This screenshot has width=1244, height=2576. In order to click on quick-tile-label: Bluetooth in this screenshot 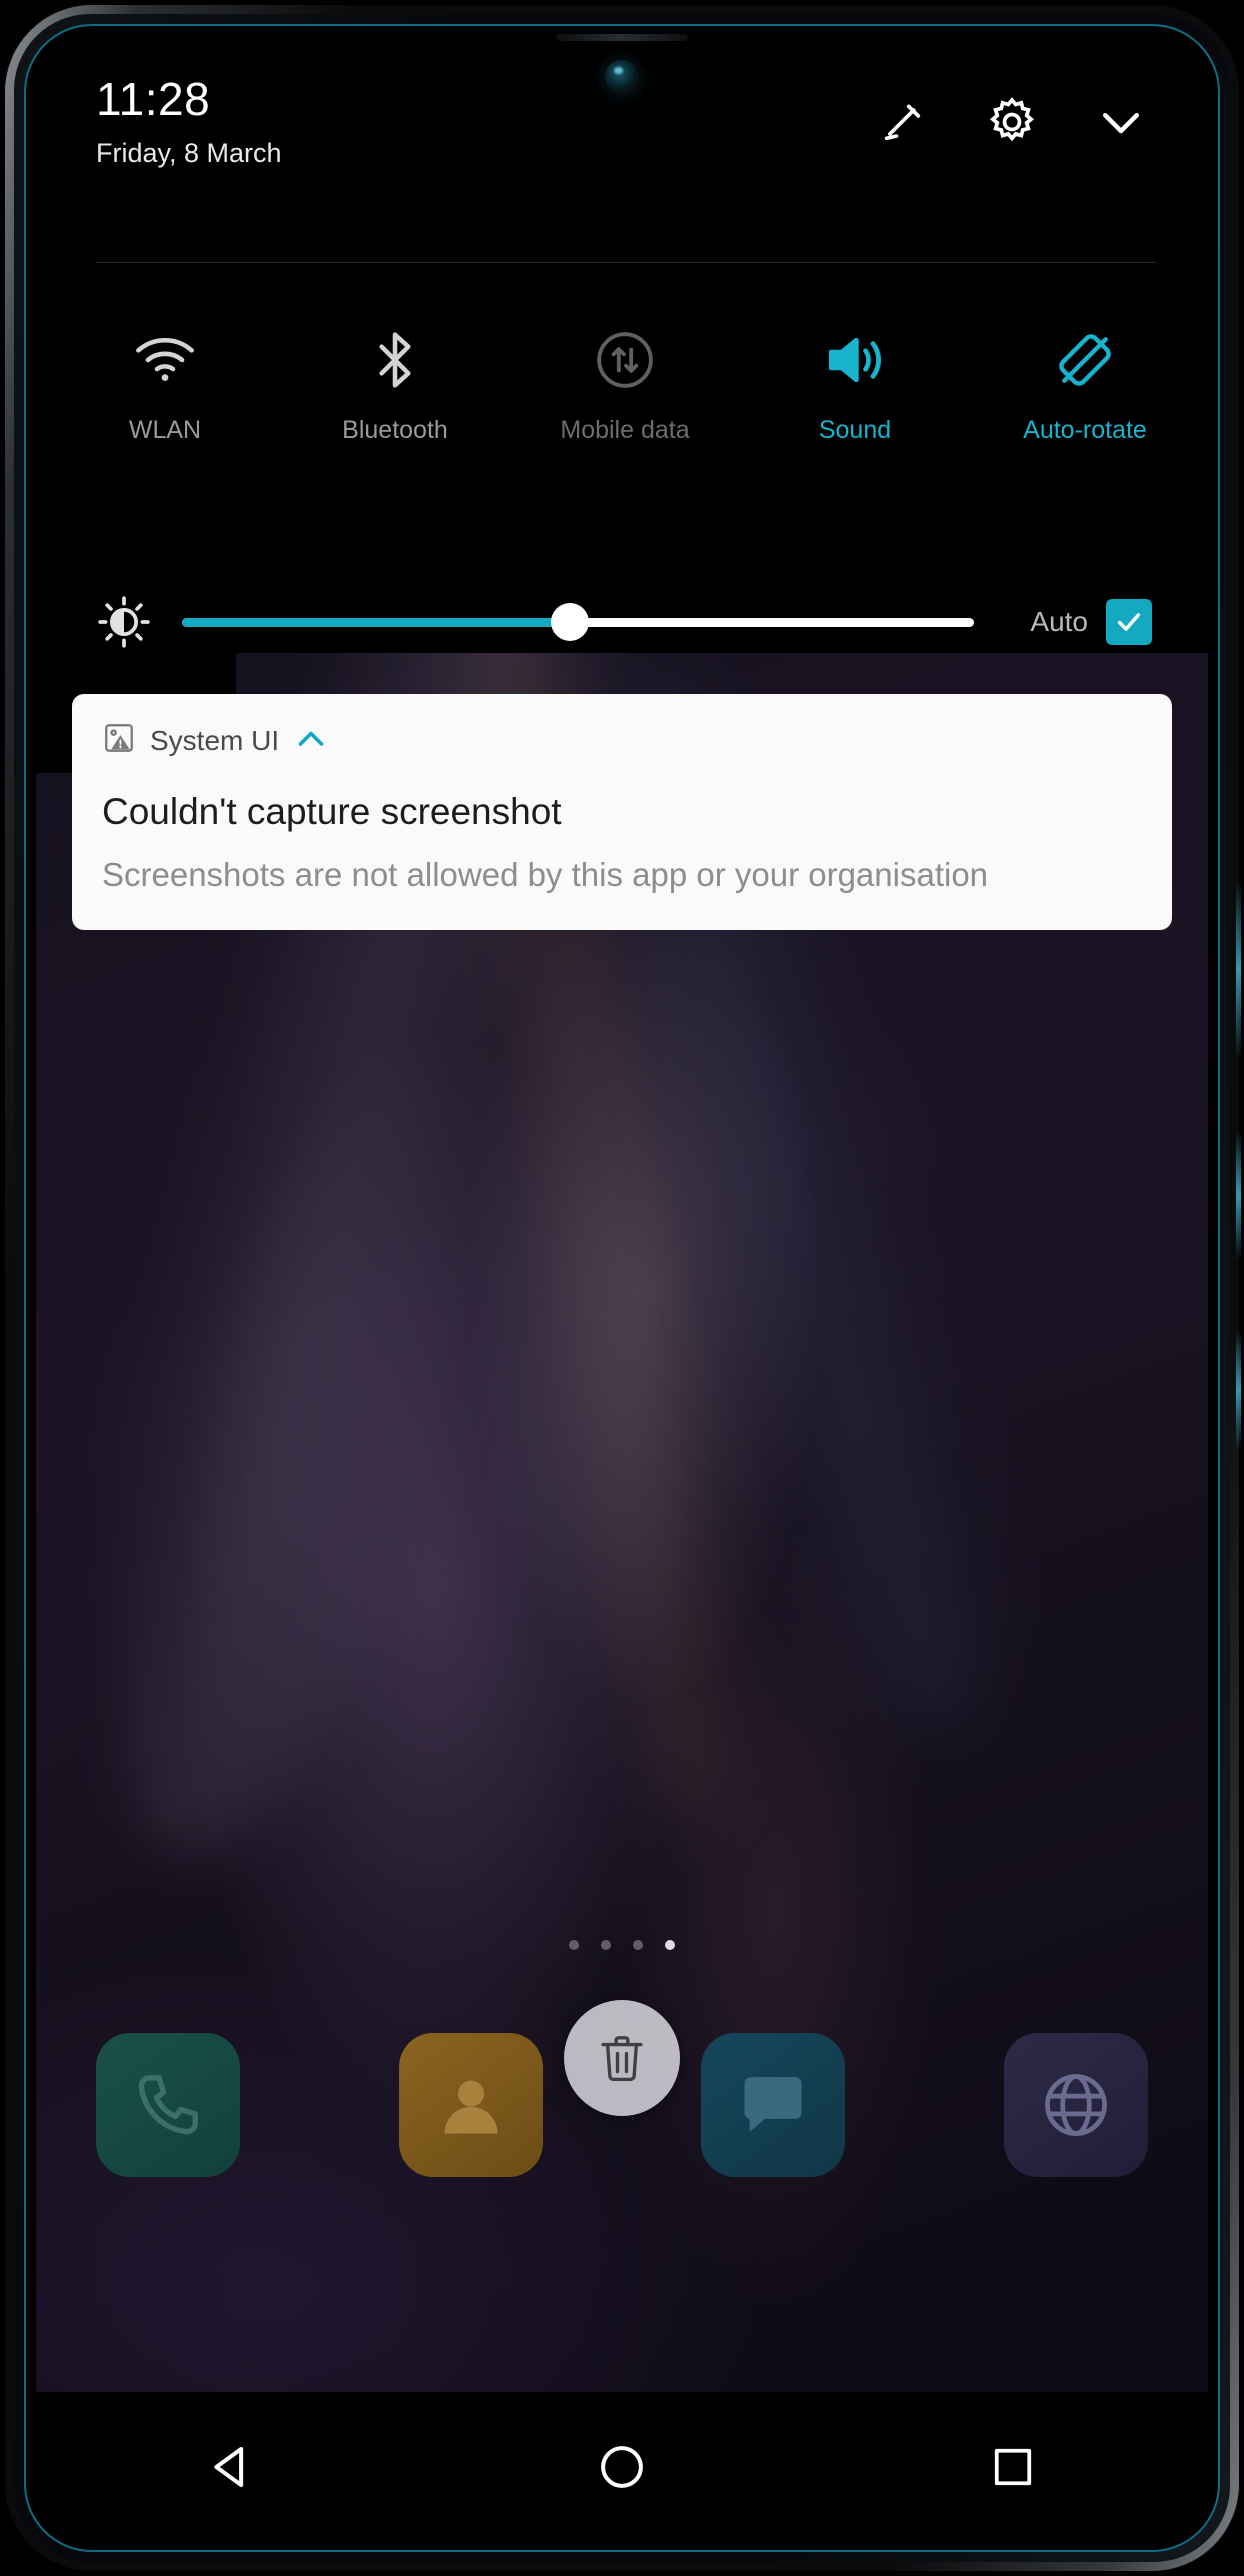, I will do `click(395, 430)`.